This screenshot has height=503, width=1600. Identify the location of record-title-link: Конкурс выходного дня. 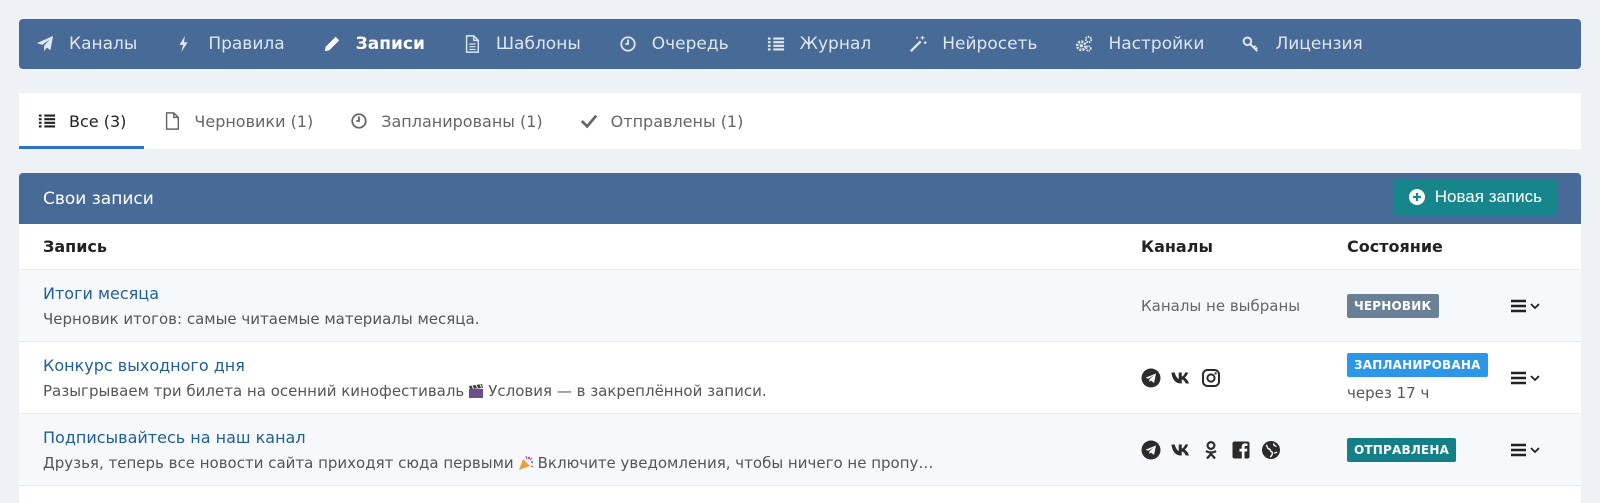
(580, 365).